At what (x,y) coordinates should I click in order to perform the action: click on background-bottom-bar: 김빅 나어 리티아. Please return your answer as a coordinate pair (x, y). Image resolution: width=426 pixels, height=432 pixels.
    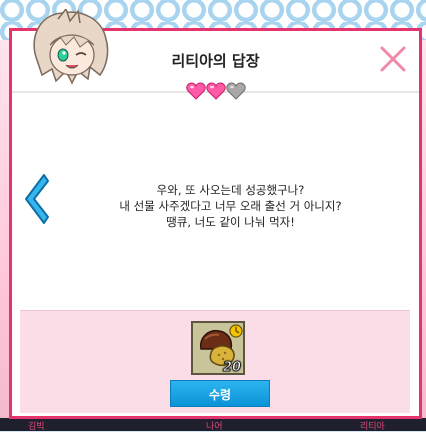
    Looking at the image, I should click on (213, 425).